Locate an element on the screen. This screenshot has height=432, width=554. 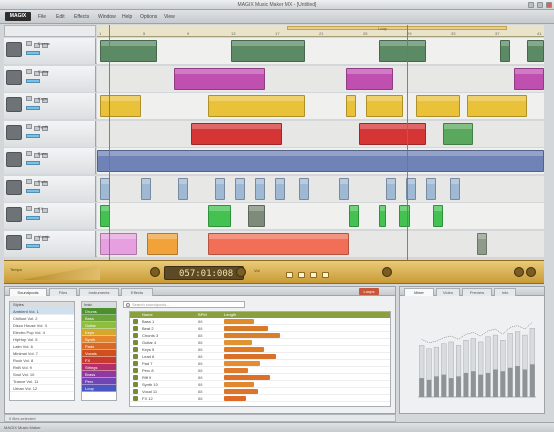
track-header: Guitar is located at coordinates (50, 78).